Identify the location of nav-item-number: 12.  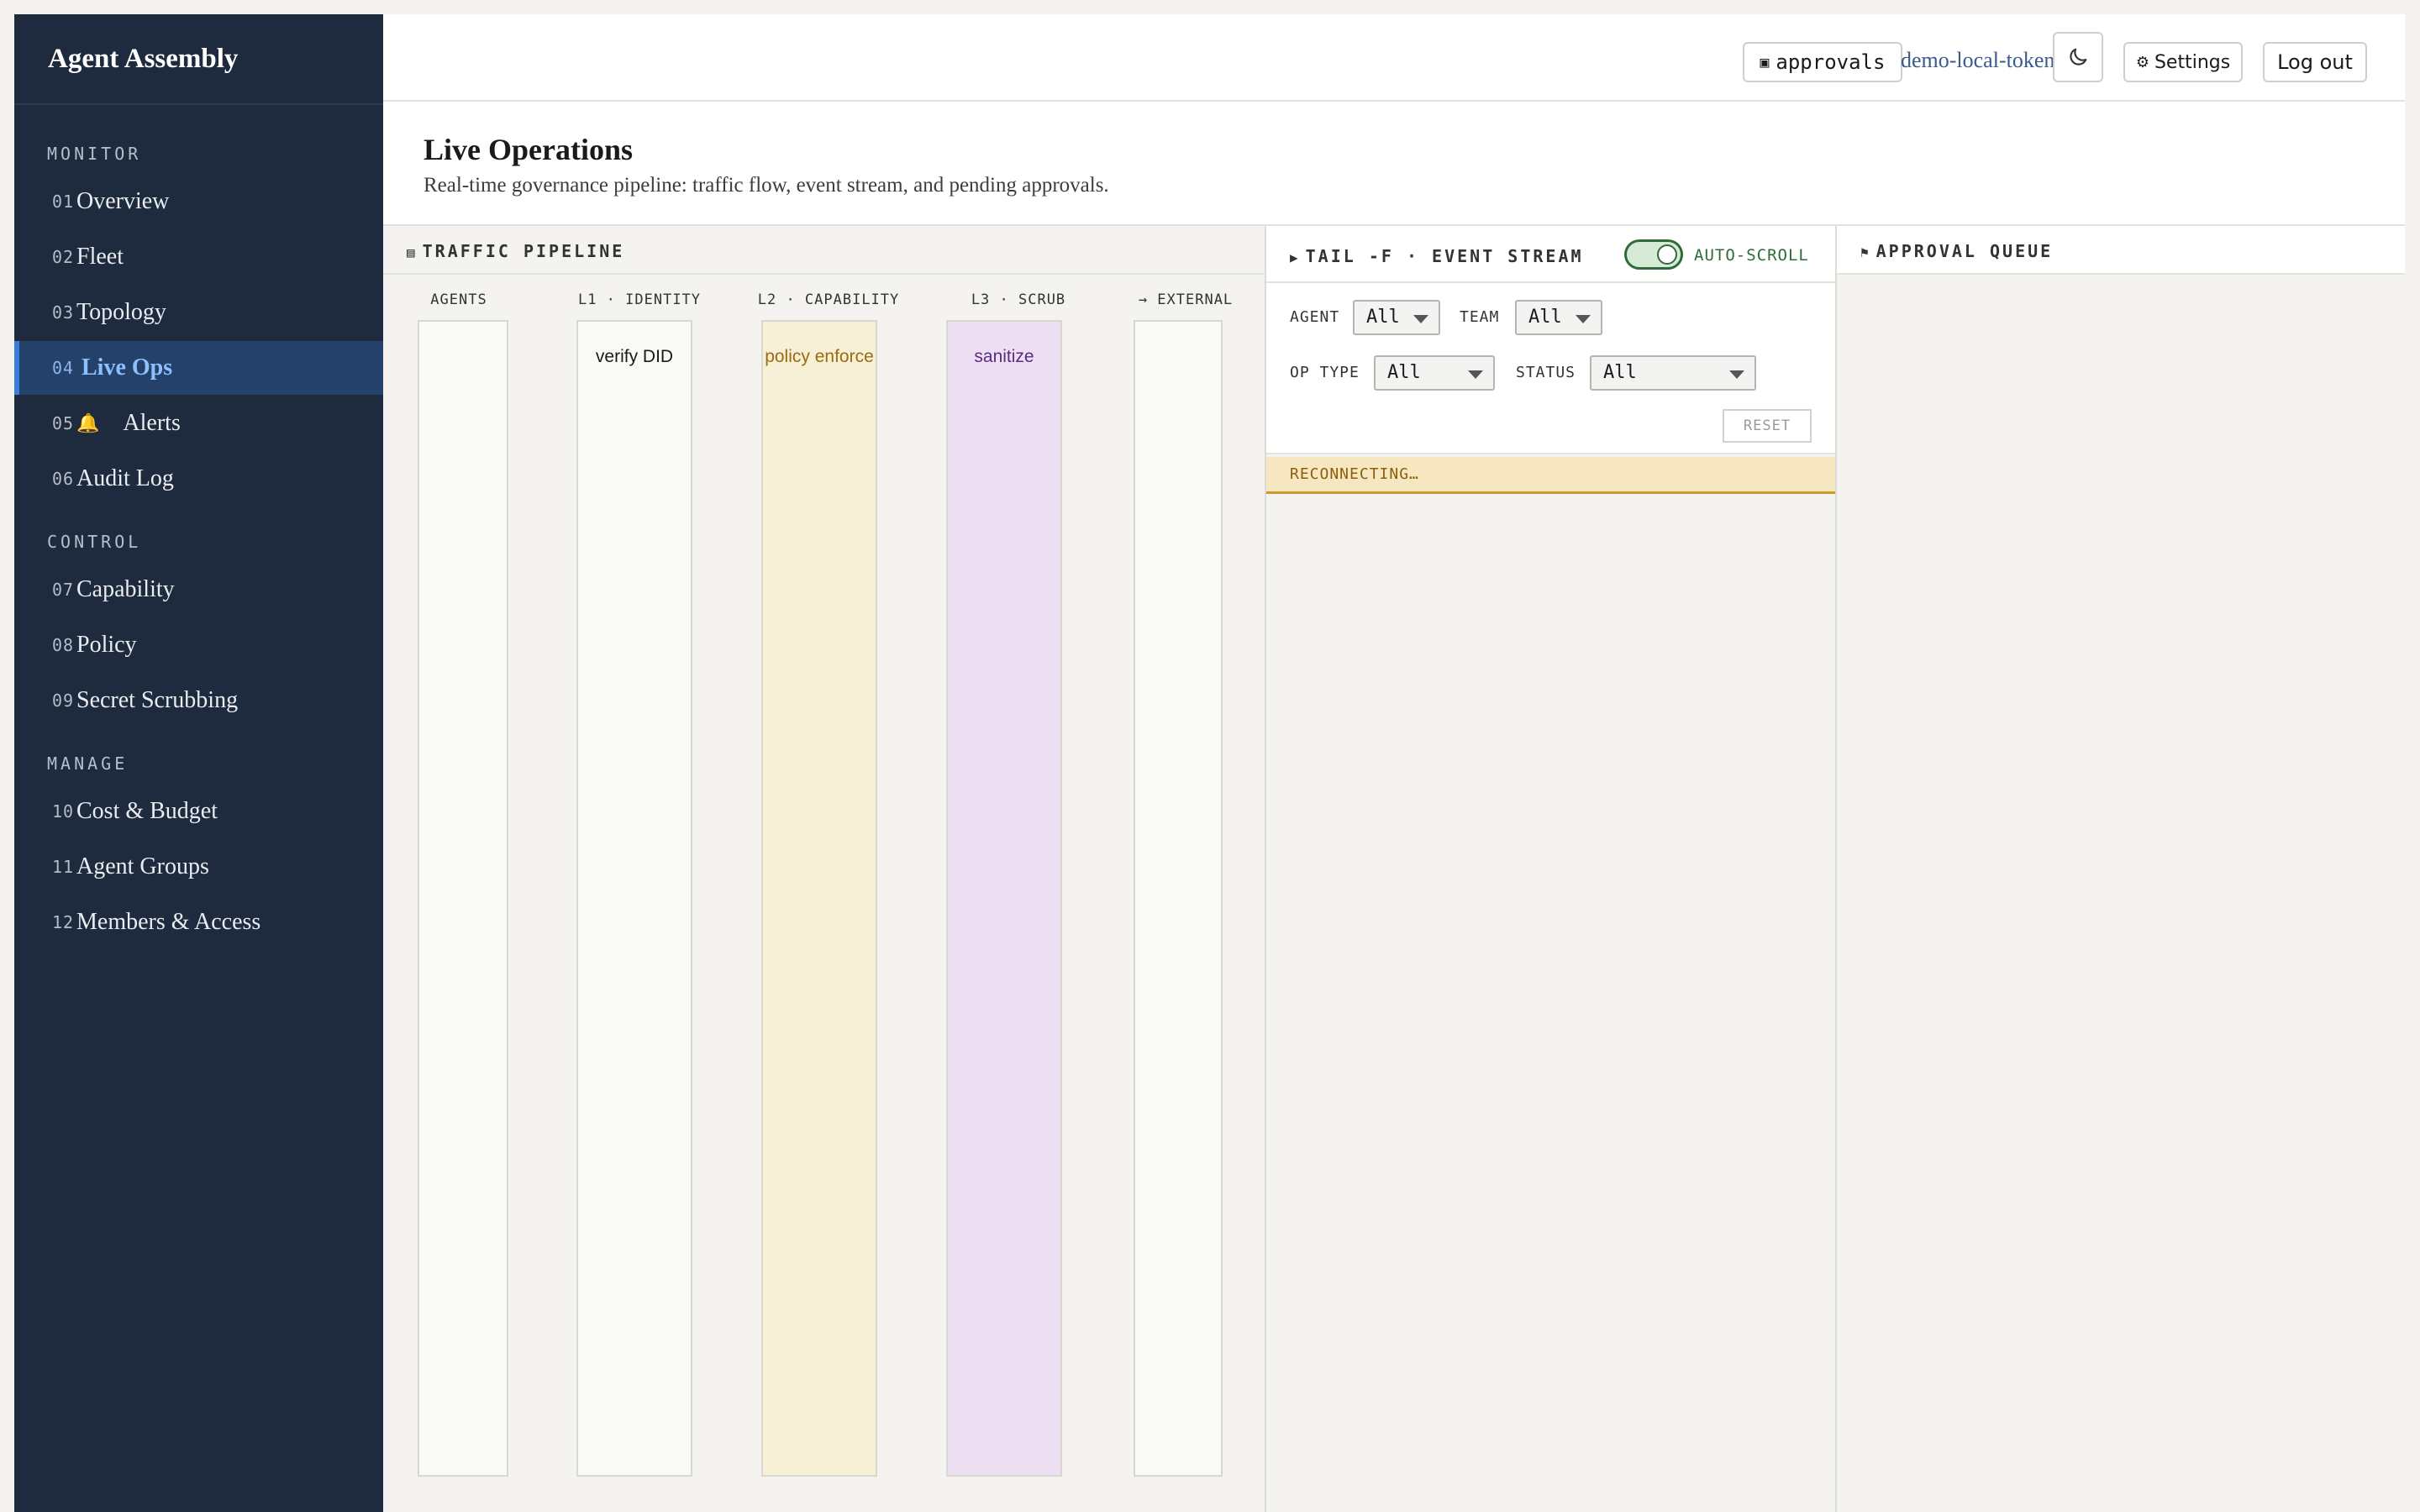
(64, 922).